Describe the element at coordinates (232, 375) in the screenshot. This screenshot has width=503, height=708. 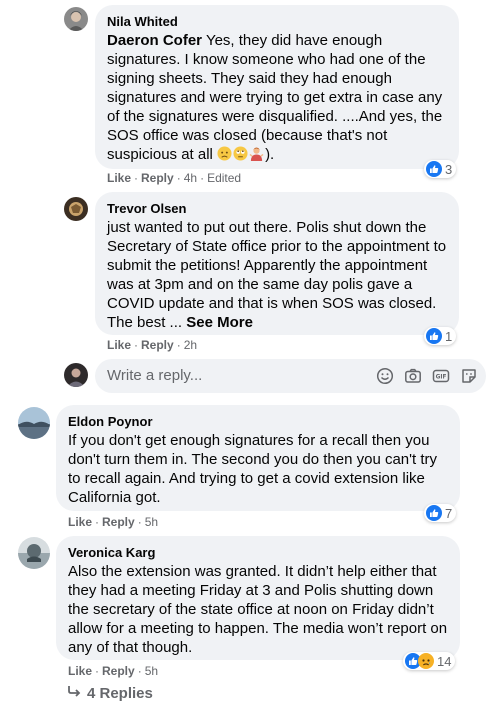
I see `reply-input` at that location.